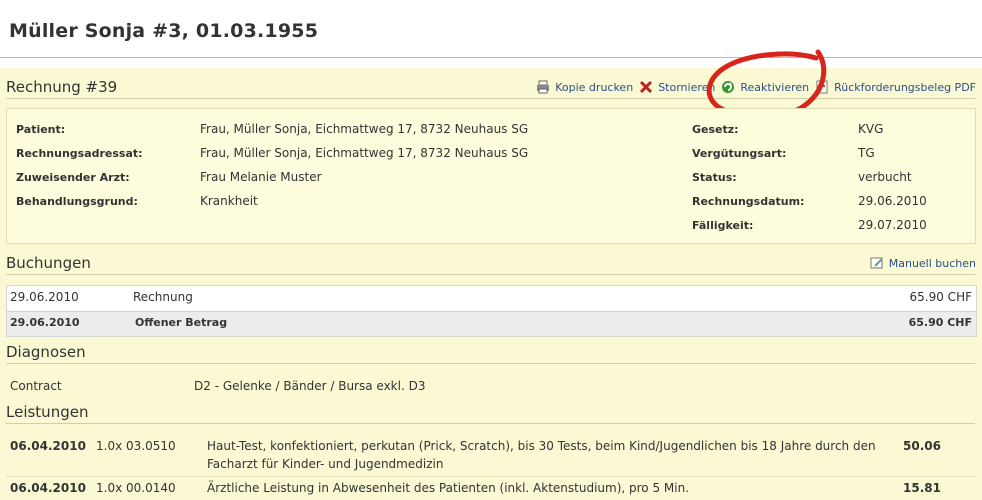  I want to click on total-description: Offener Betrag, so click(181, 322).